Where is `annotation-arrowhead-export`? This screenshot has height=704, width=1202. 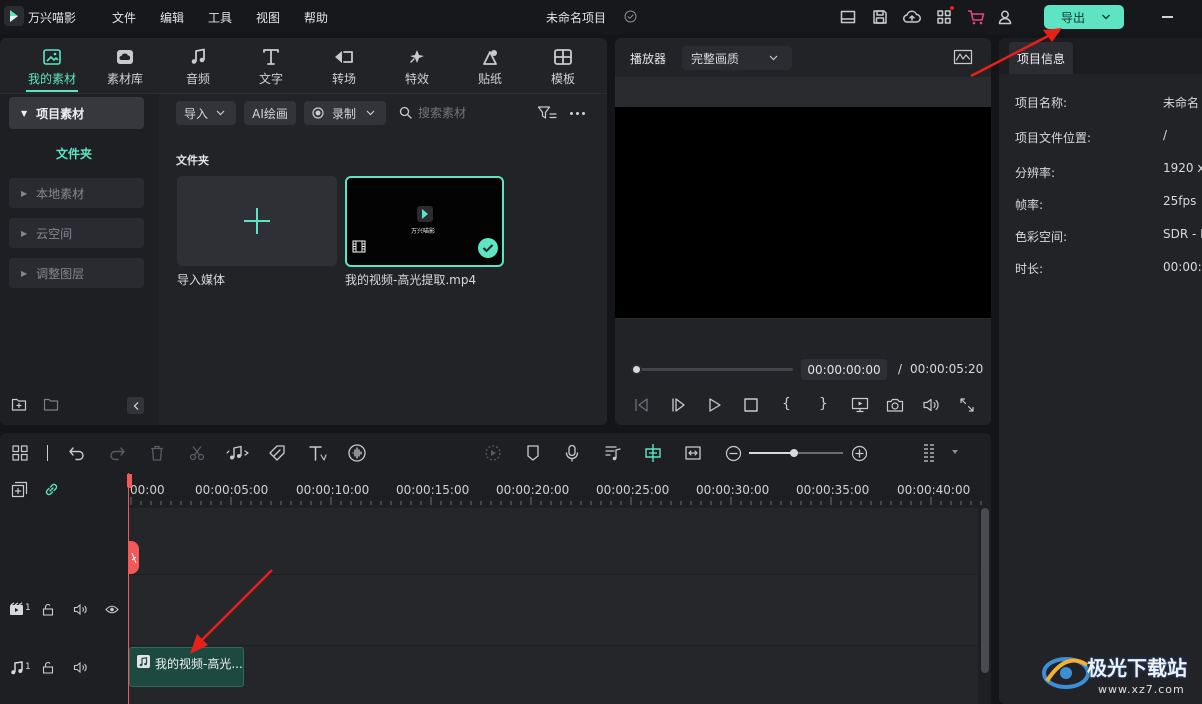
annotation-arrowhead-export is located at coordinates (1052, 35).